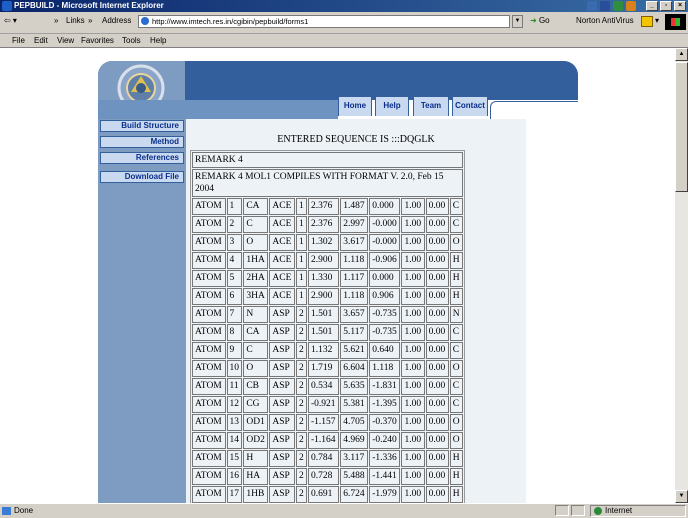 The height and width of the screenshot is (518, 688). Describe the element at coordinates (666, 6) in the screenshot. I see `maximize-button: ▫` at that location.